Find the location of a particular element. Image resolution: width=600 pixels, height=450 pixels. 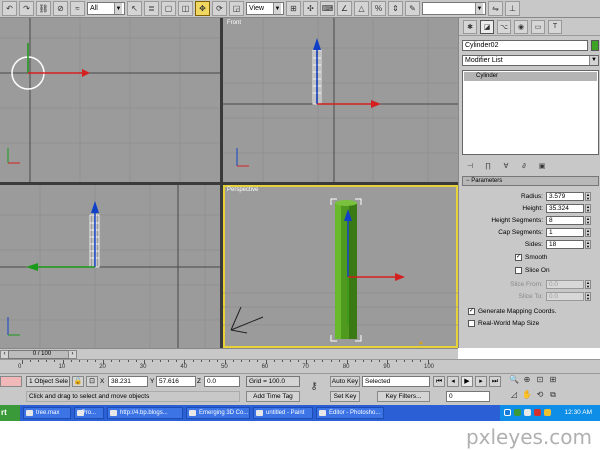

time-slider-thumb: 0 / 100 is located at coordinates (42, 354).